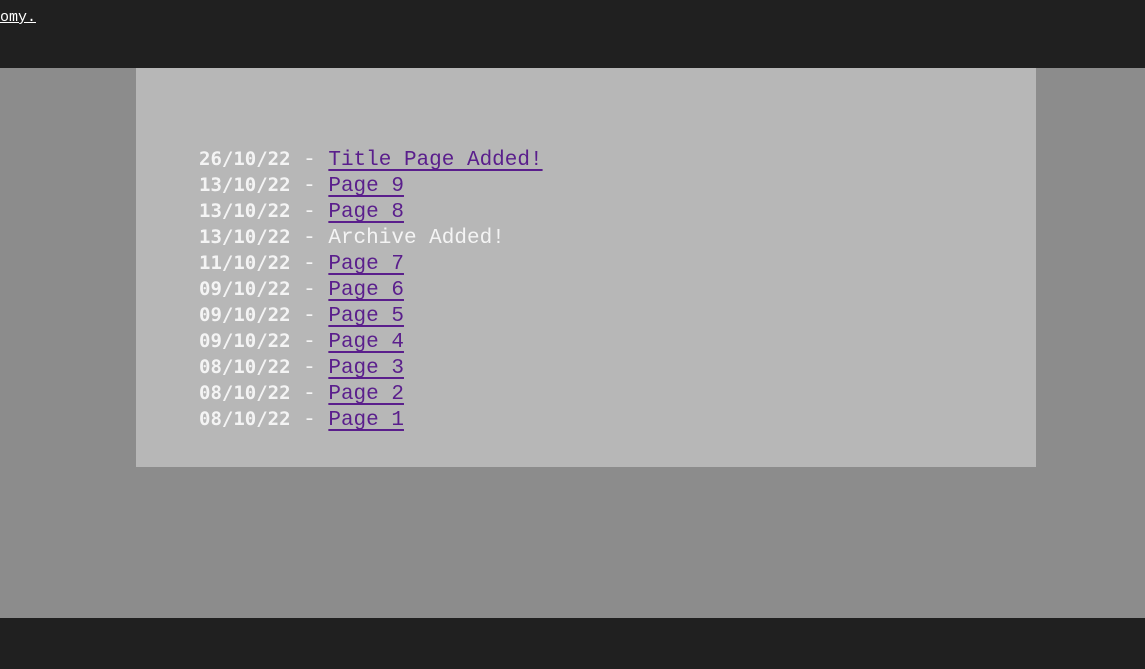 The width and height of the screenshot is (1145, 669). What do you see at coordinates (366, 368) in the screenshot?
I see `update-link: Page 3` at bounding box center [366, 368].